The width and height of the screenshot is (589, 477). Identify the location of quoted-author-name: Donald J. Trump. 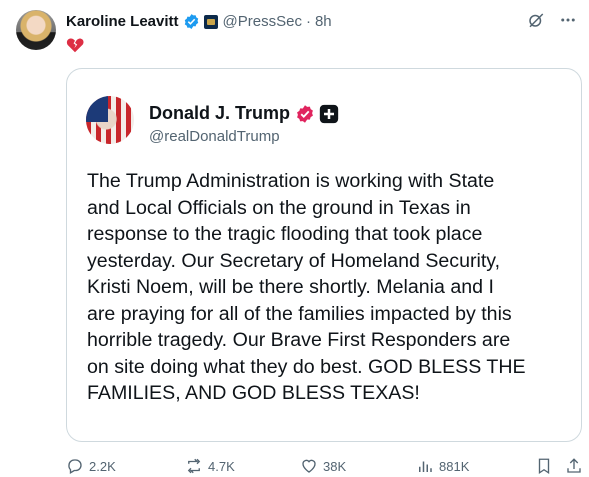
(219, 113).